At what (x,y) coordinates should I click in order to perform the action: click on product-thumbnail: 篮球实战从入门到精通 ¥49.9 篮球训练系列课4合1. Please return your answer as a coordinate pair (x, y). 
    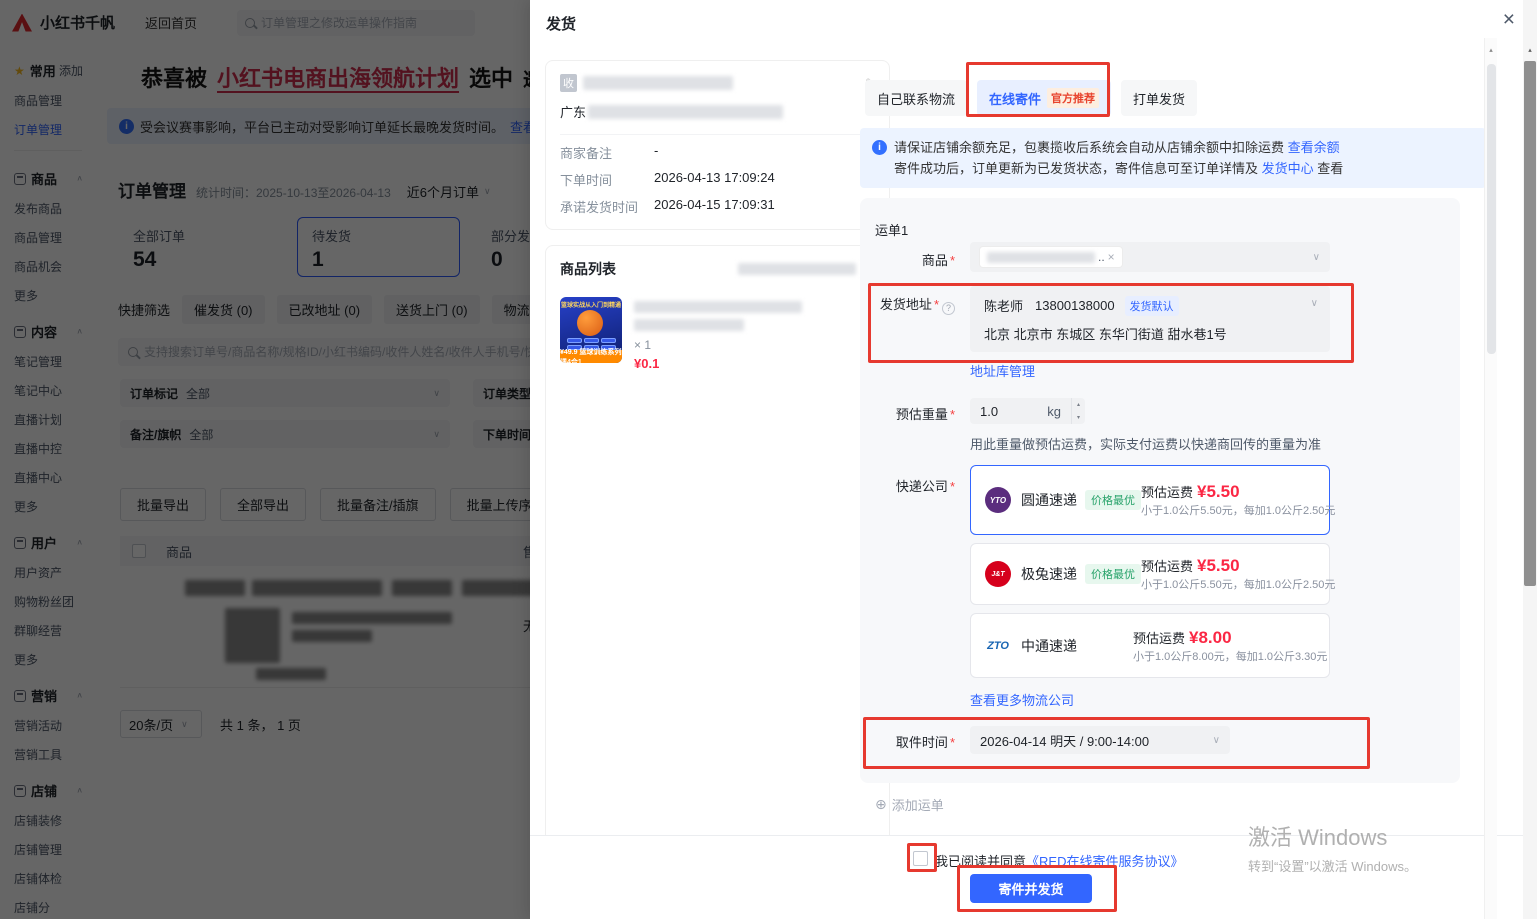
    Looking at the image, I should click on (591, 330).